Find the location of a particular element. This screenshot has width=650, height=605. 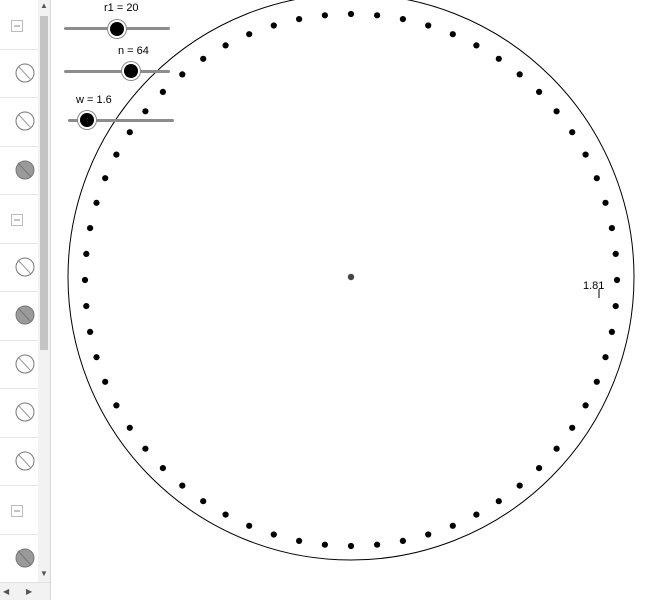

vertical-scrollbar: ▲ ▼ is located at coordinates (44, 291).